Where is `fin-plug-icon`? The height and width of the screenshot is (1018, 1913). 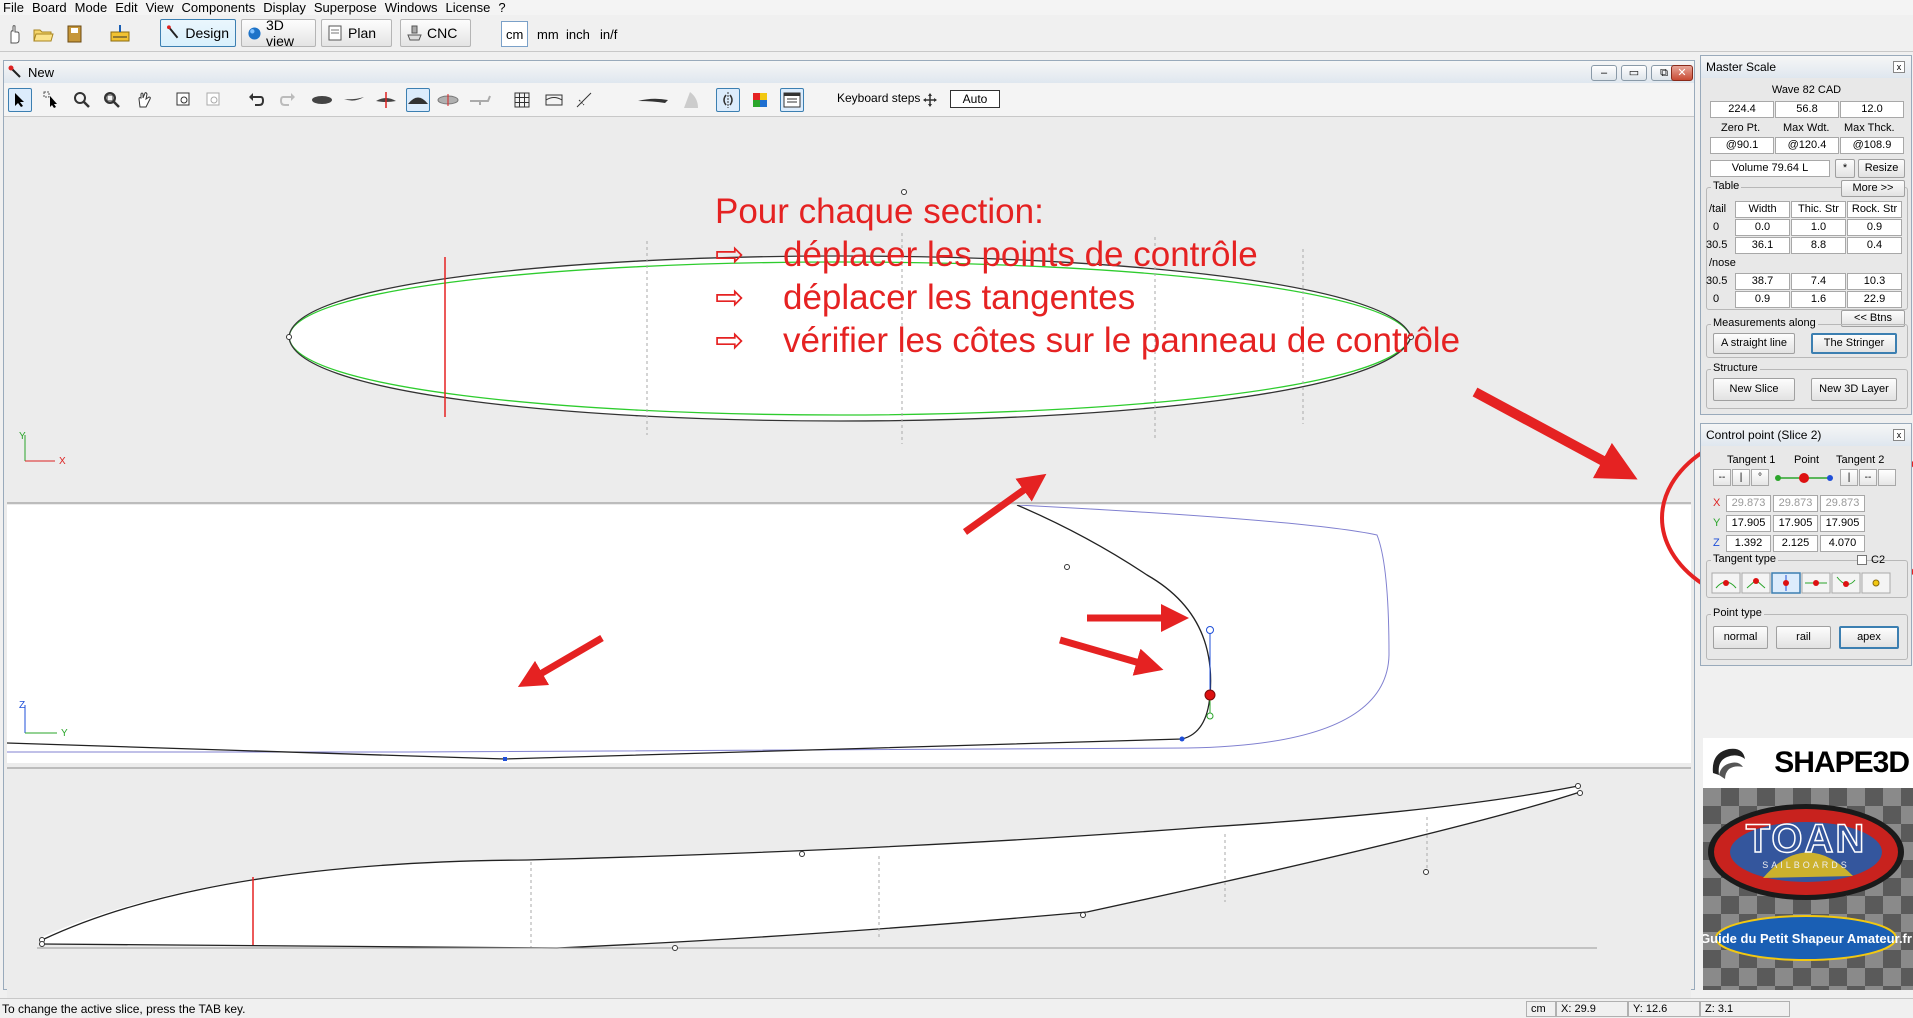
fin-plug-icon is located at coordinates (690, 100).